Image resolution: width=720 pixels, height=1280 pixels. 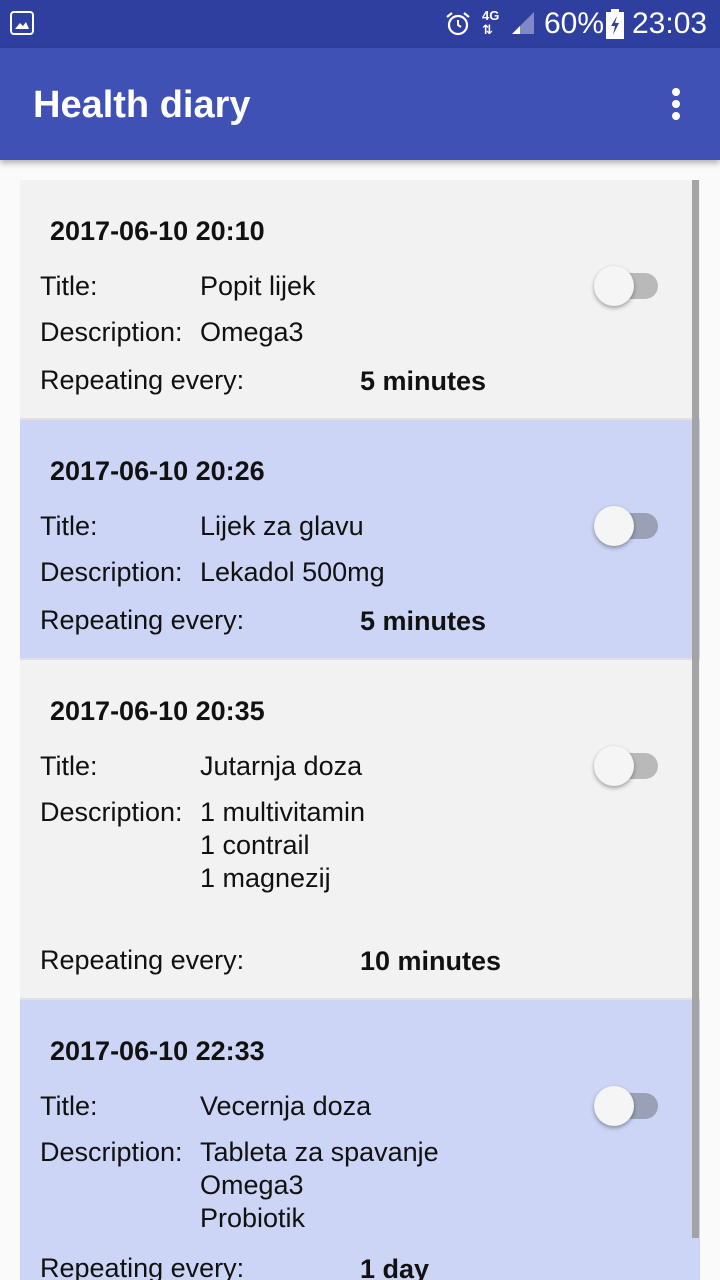 What do you see at coordinates (360, 104) in the screenshot?
I see `app-bar: Health diary` at bounding box center [360, 104].